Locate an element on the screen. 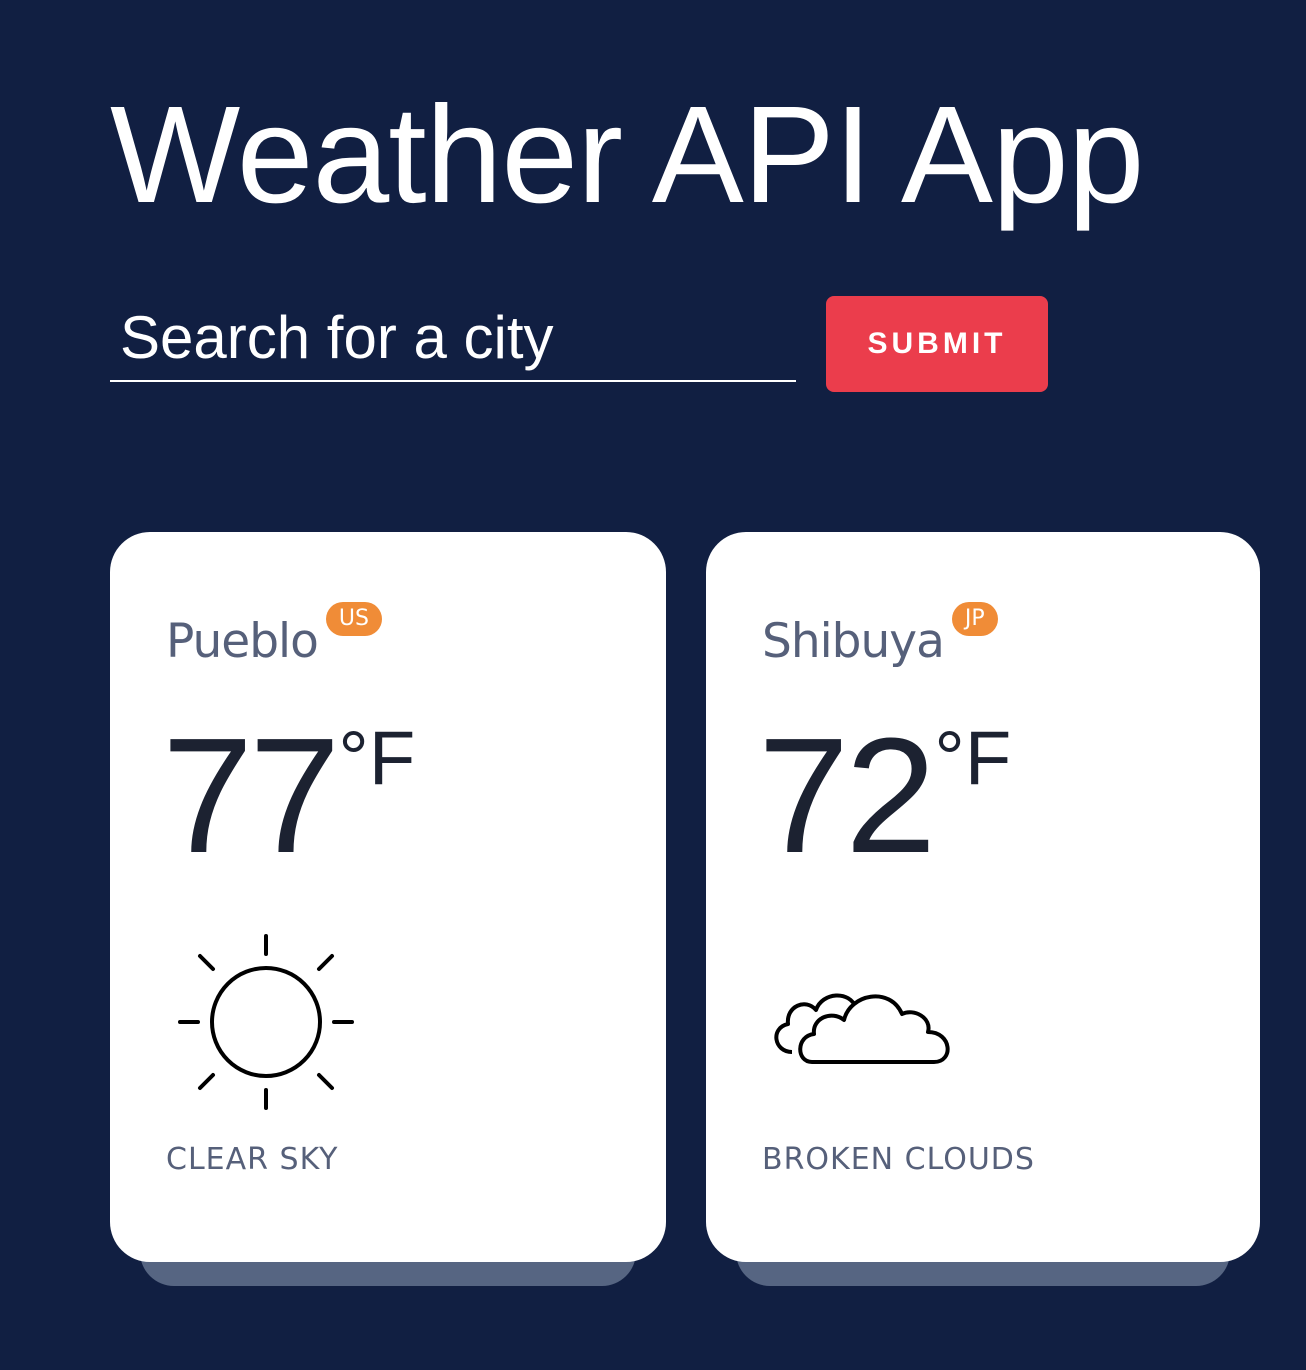  submit-button: SUBMIT is located at coordinates (937, 344).